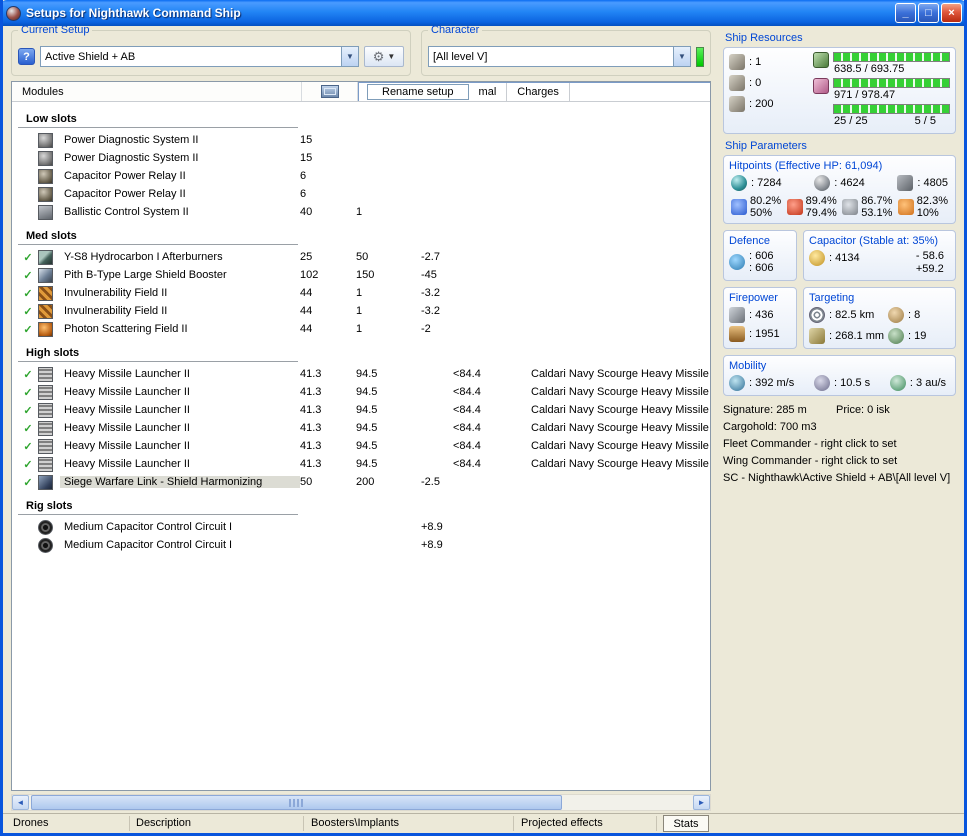  Describe the element at coordinates (157, 91) in the screenshot. I see `modules-column-header: Modules` at that location.